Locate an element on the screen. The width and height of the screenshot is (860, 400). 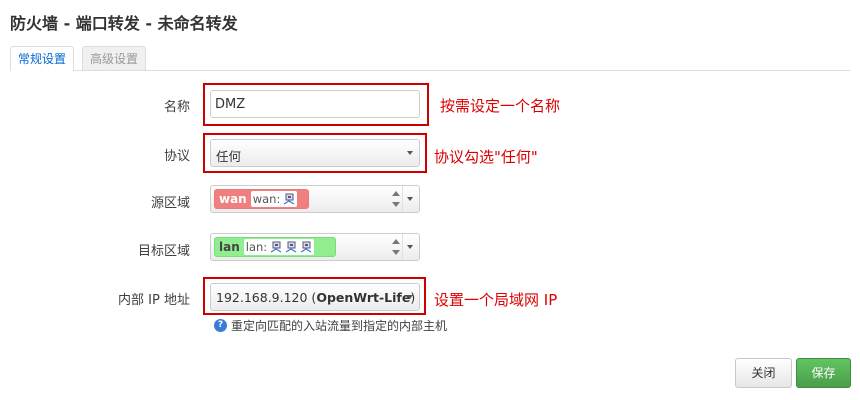
tab-general-settings: 常规设置 is located at coordinates (42, 58).